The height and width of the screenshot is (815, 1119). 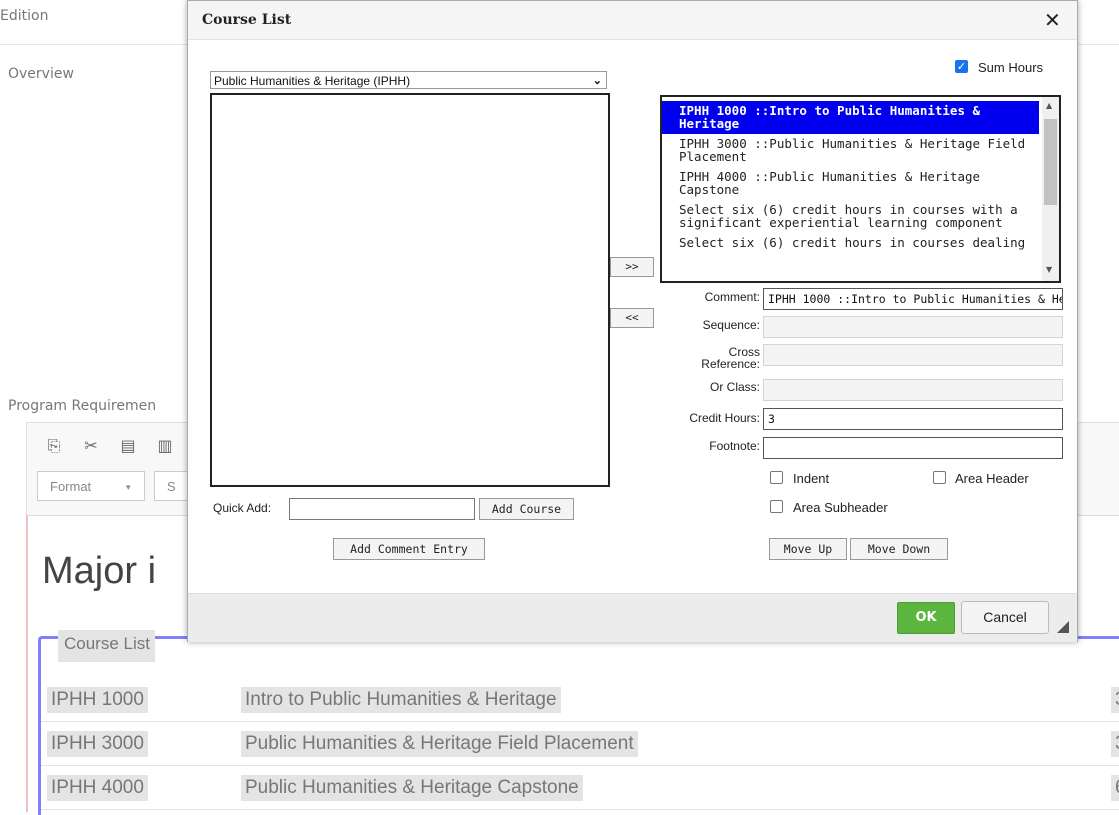 I want to click on sequence-label: Sequence:, so click(x=731, y=325).